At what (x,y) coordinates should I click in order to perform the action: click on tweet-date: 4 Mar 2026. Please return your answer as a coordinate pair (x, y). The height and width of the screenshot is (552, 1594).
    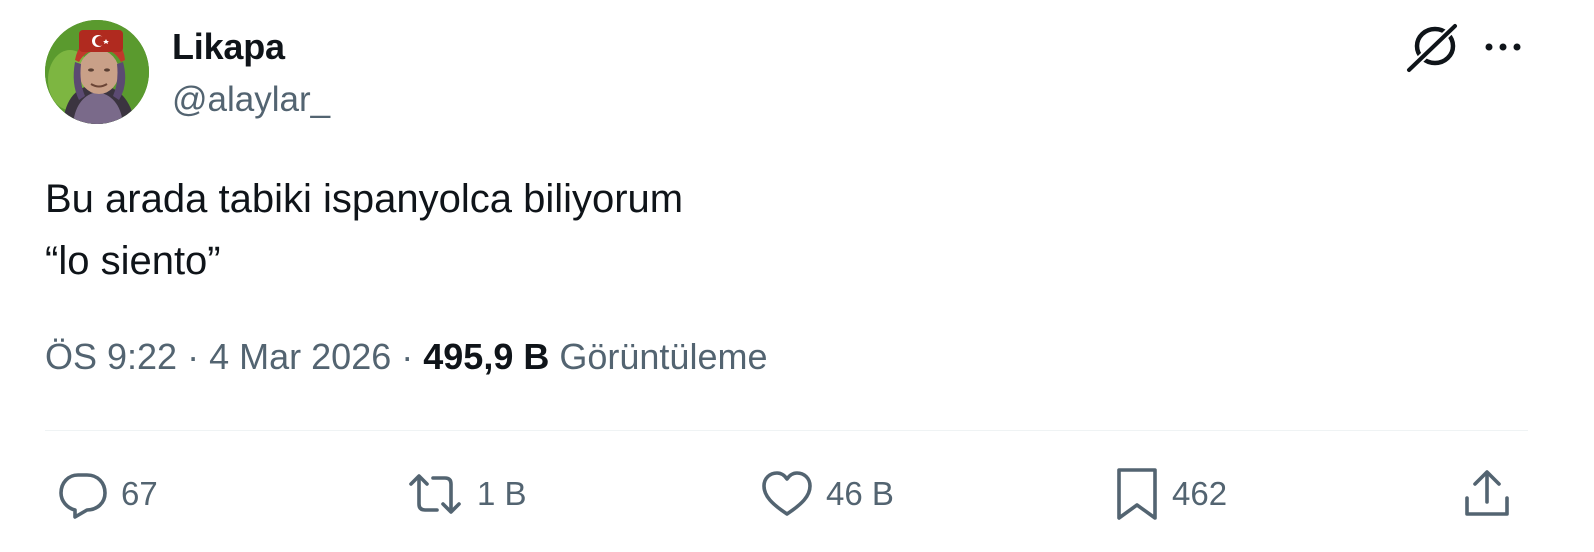
    Looking at the image, I should click on (300, 356).